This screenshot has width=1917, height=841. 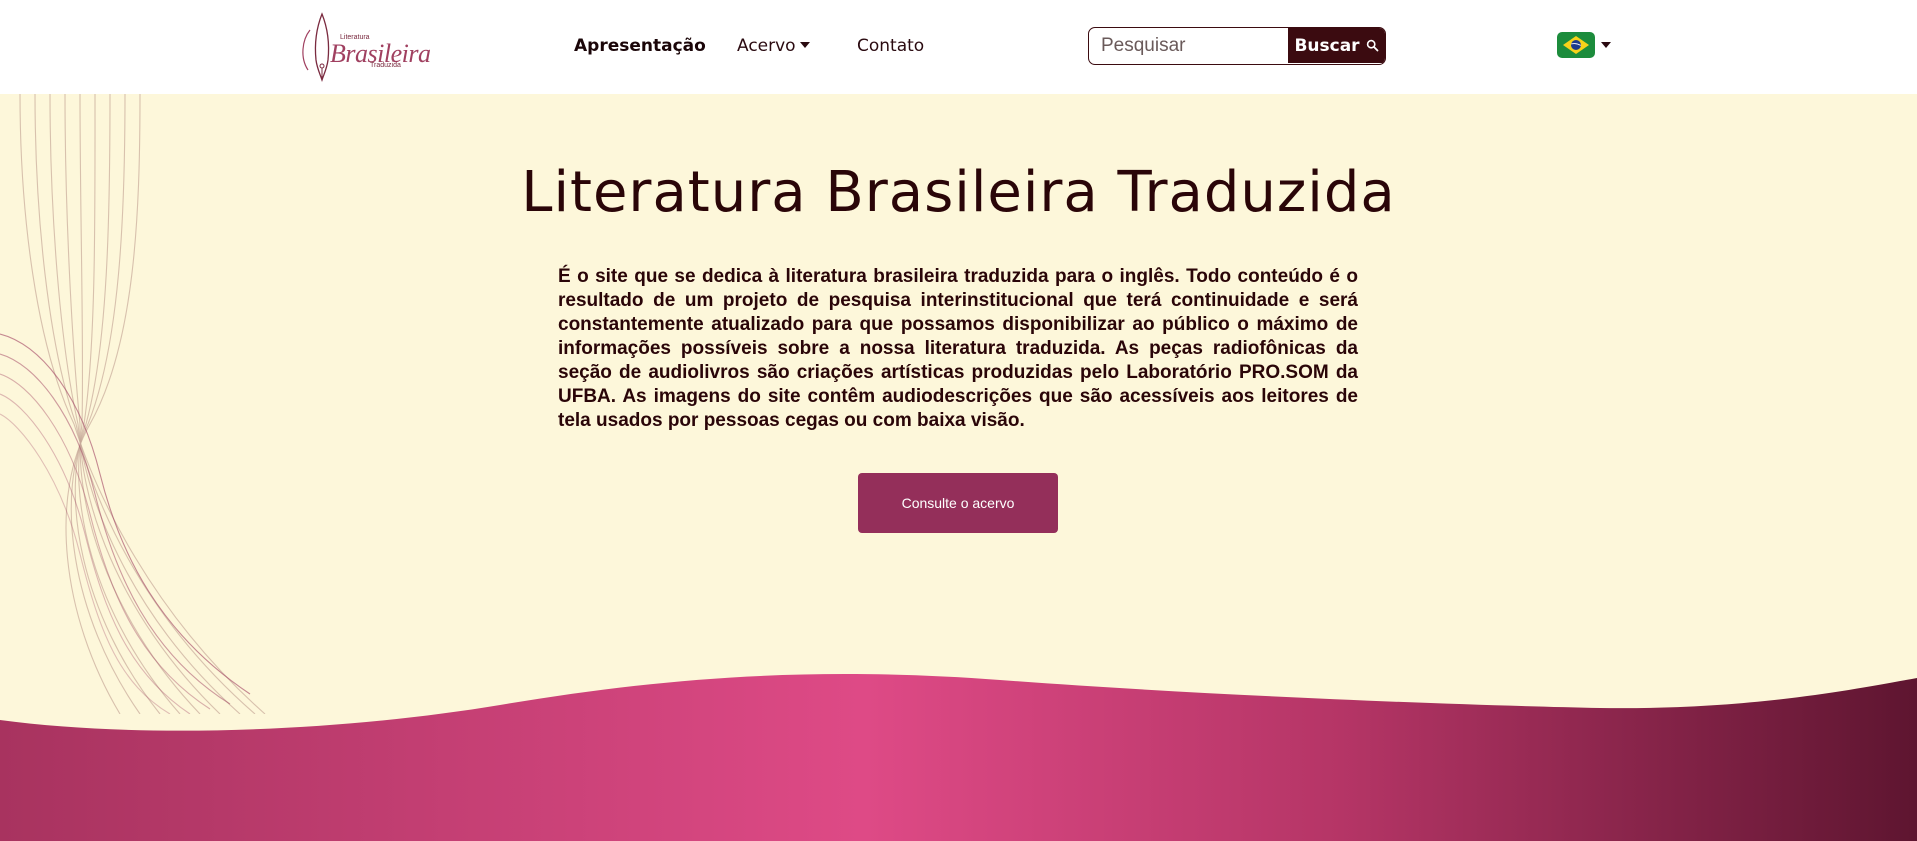 What do you see at coordinates (1327, 45) in the screenshot?
I see `search-button-label: Buscar` at bounding box center [1327, 45].